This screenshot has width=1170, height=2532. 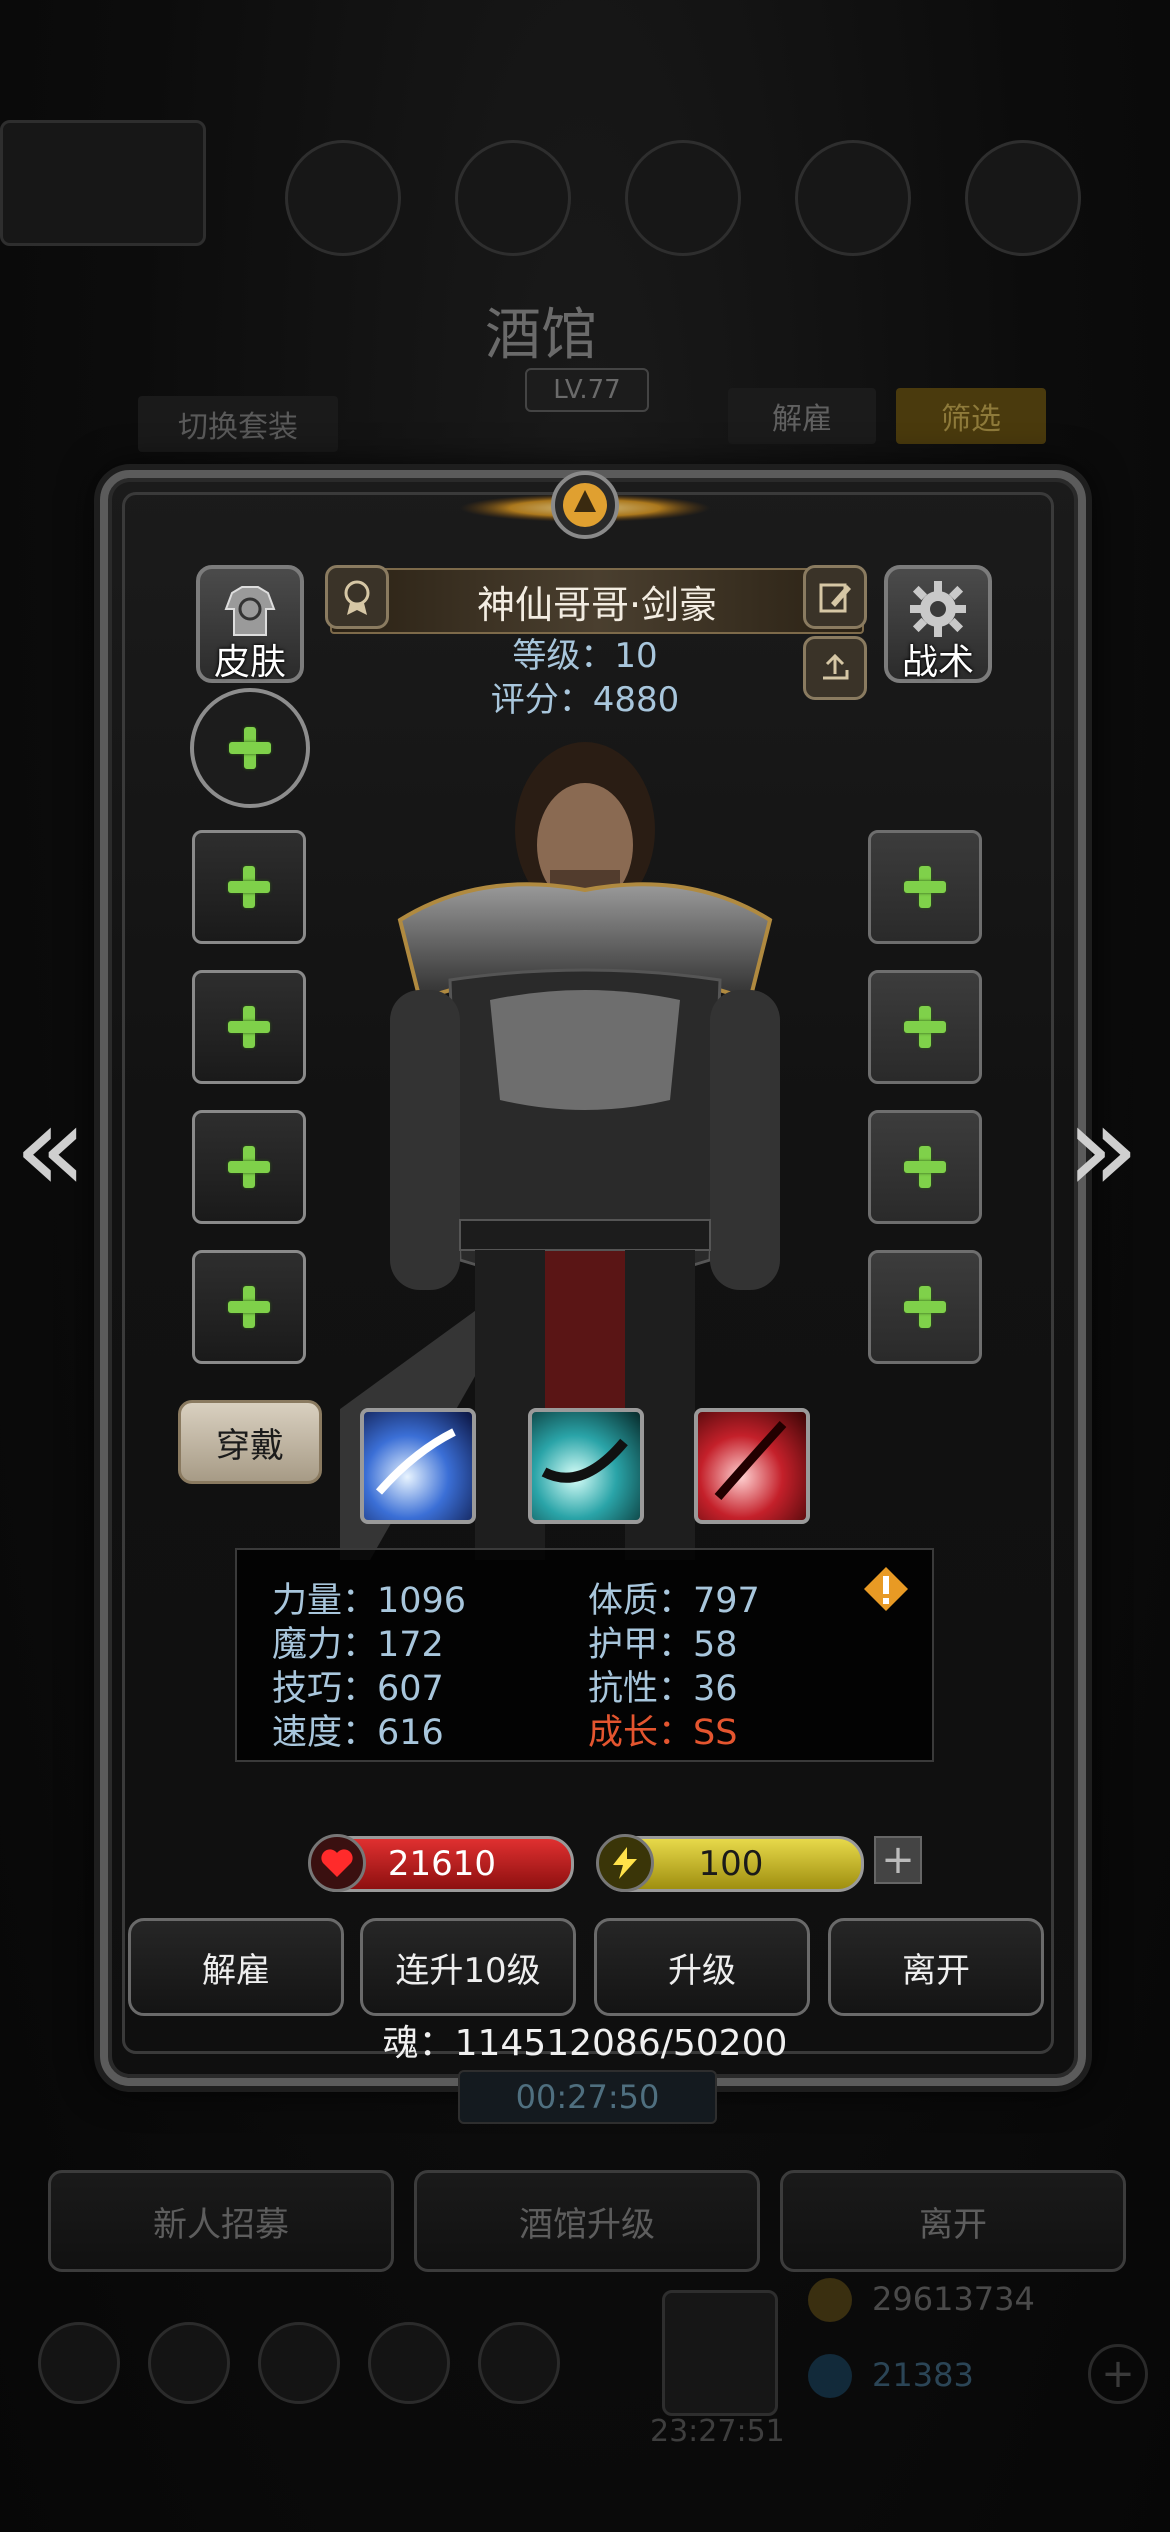 I want to click on skin-label: 皮肤, so click(x=249, y=662).